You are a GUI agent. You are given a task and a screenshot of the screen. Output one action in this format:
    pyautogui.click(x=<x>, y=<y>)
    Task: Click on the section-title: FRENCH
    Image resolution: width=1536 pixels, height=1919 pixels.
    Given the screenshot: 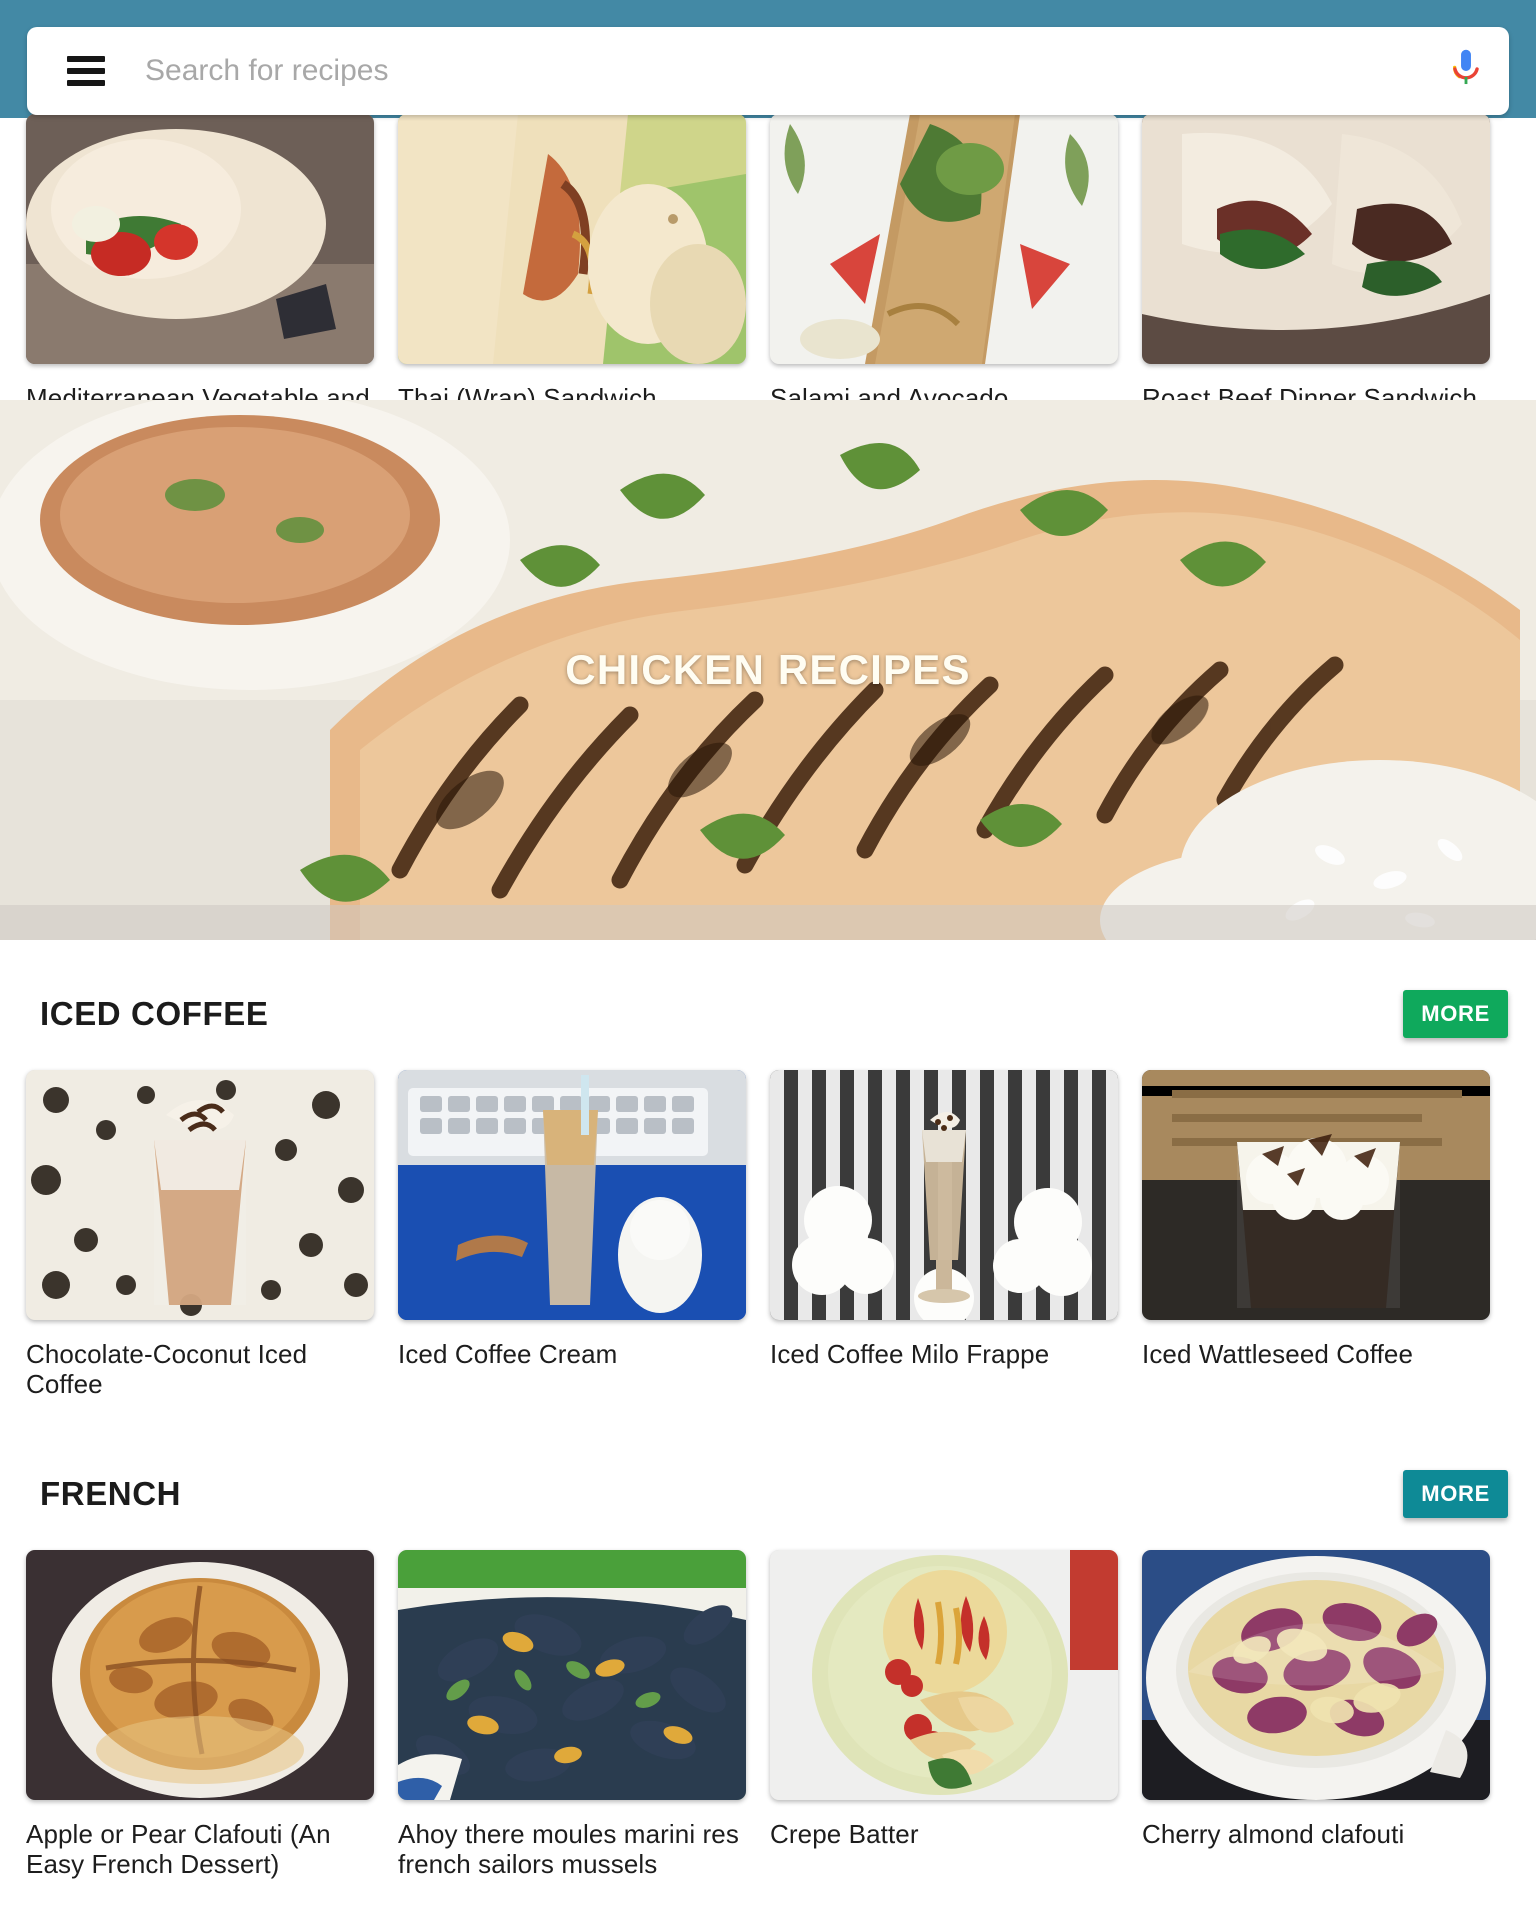 What is the action you would take?
    pyautogui.click(x=111, y=1493)
    